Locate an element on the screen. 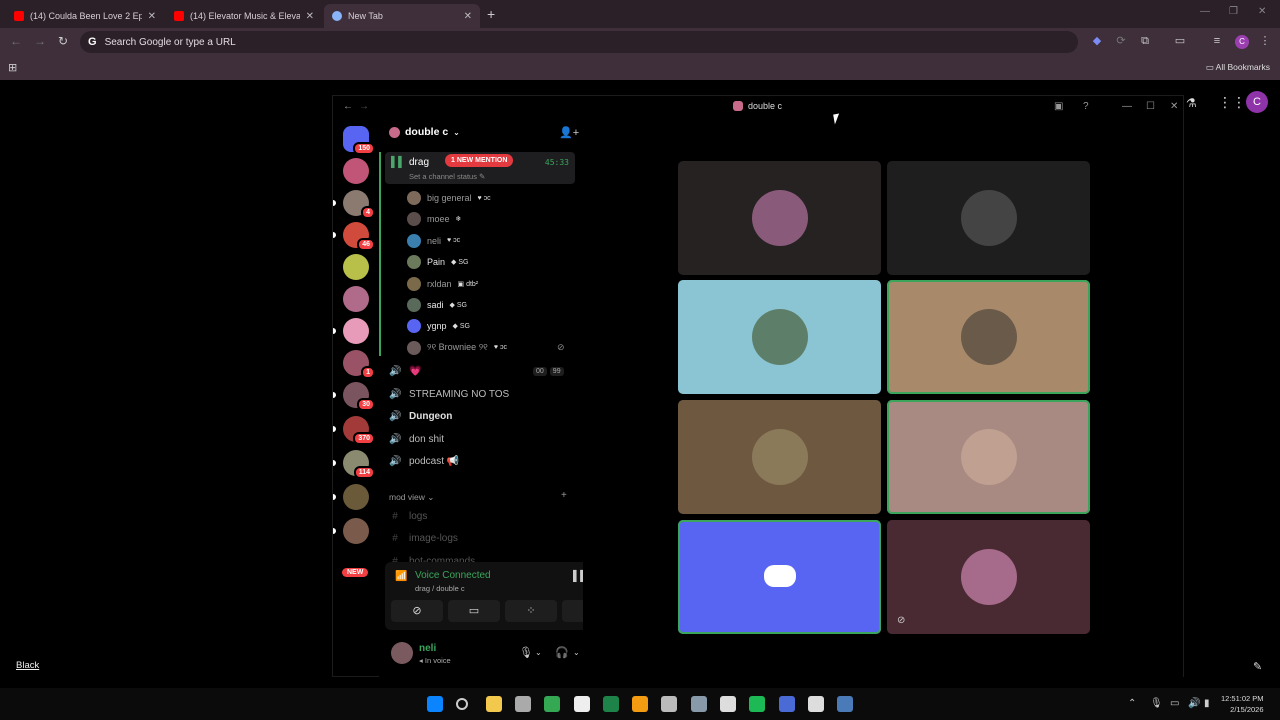  voice-member: moee ❄ is located at coordinates (434, 219).